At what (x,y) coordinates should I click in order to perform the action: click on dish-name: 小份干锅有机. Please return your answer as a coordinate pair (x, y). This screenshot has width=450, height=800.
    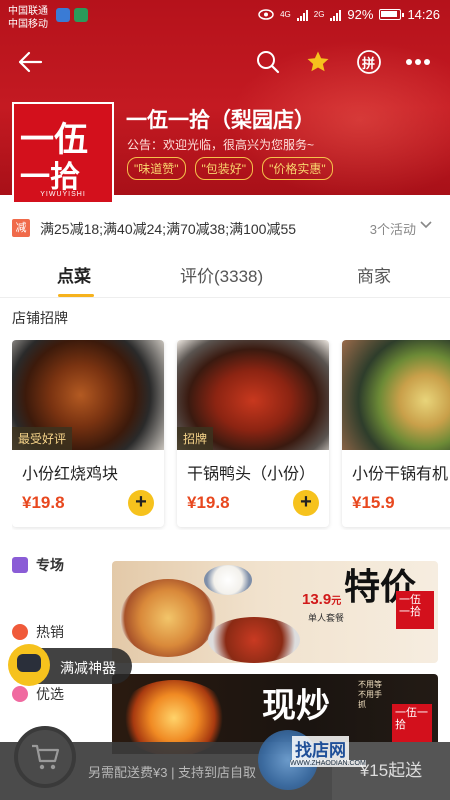
    Looking at the image, I should click on (400, 474).